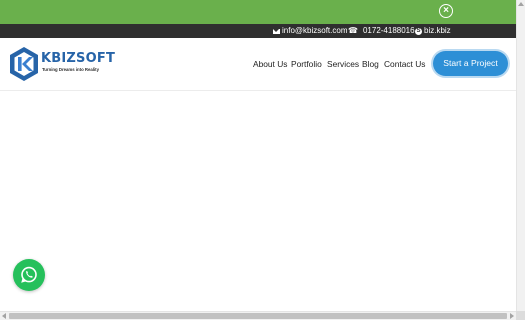  What do you see at coordinates (306, 64) in the screenshot?
I see `nav-portfolio: Portfolio` at bounding box center [306, 64].